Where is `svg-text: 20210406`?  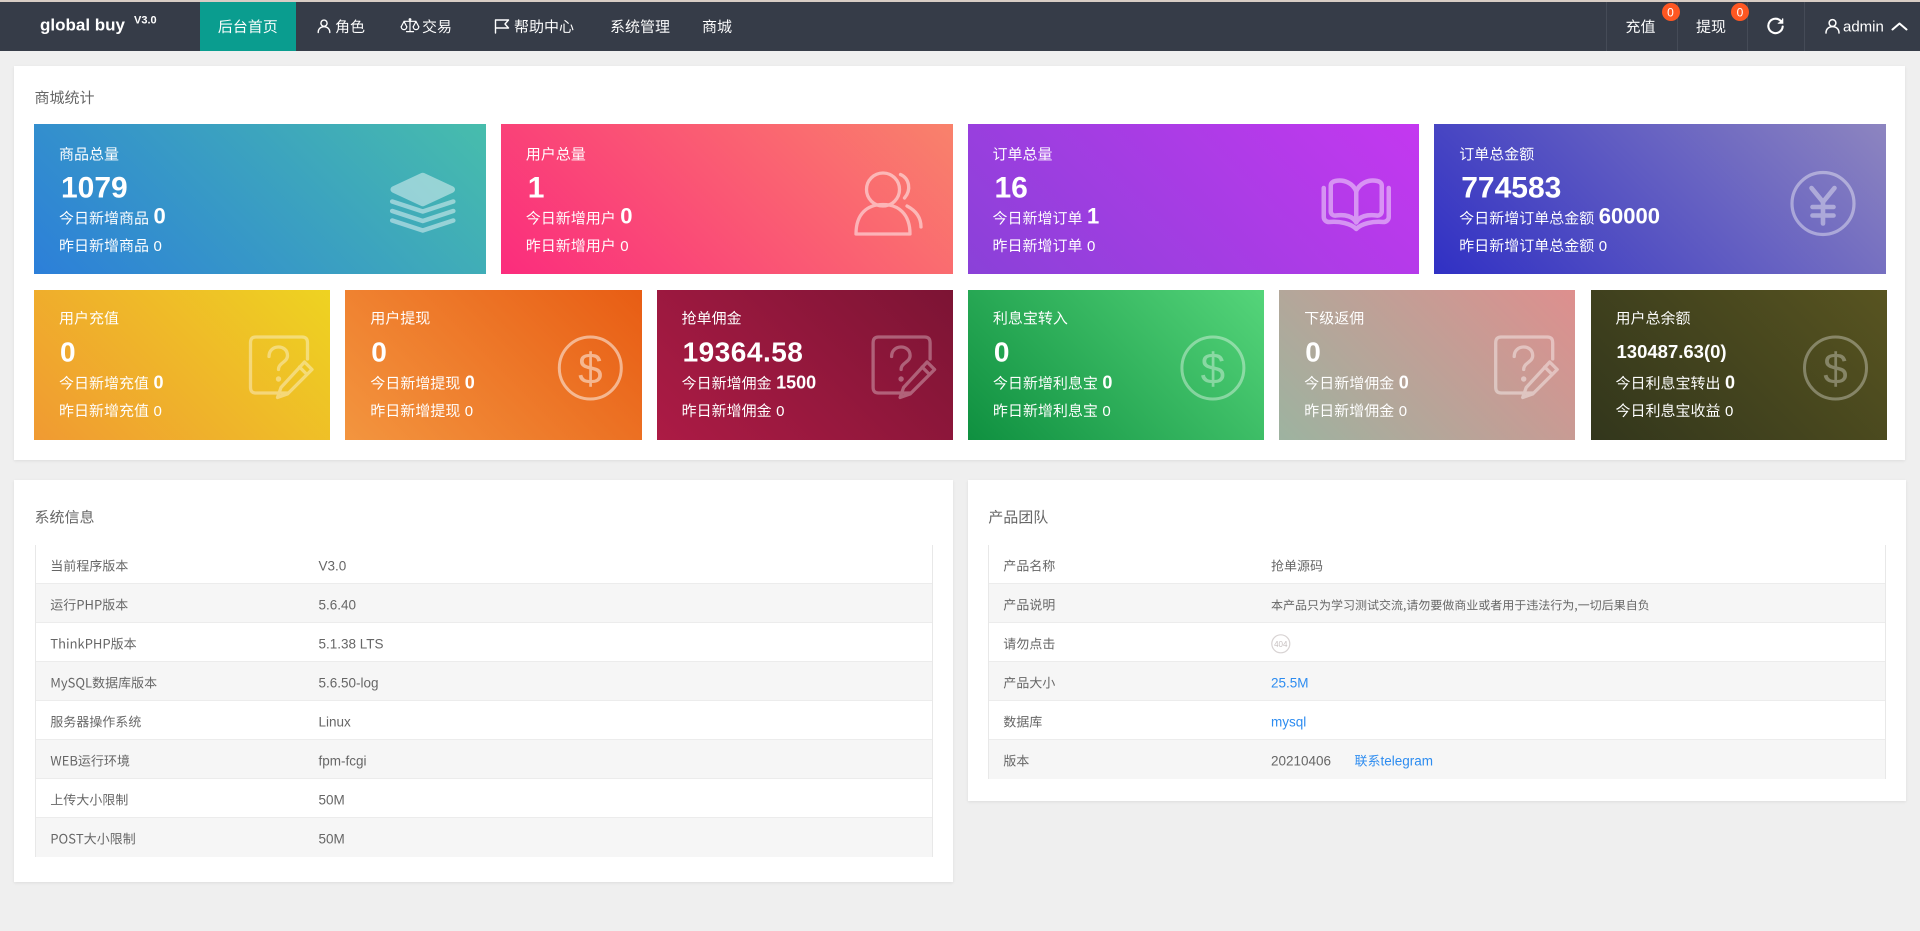 svg-text: 20210406 is located at coordinates (1301, 761).